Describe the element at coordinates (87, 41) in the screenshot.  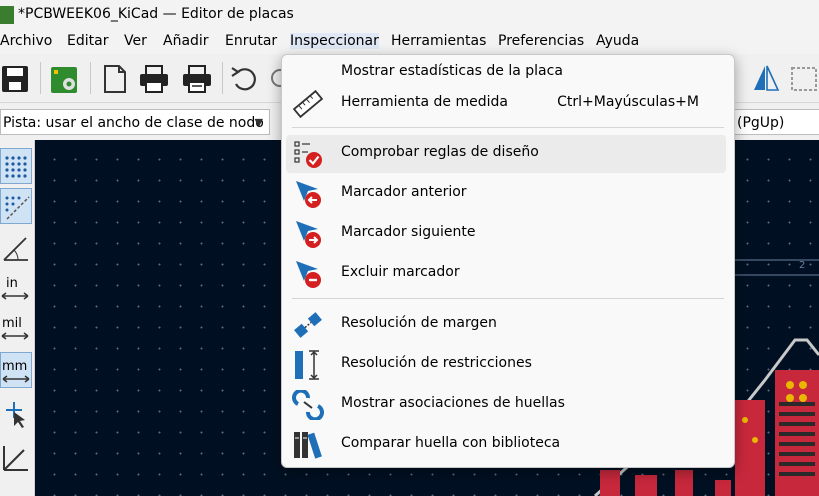
I see `menu-editar: Editar` at that location.